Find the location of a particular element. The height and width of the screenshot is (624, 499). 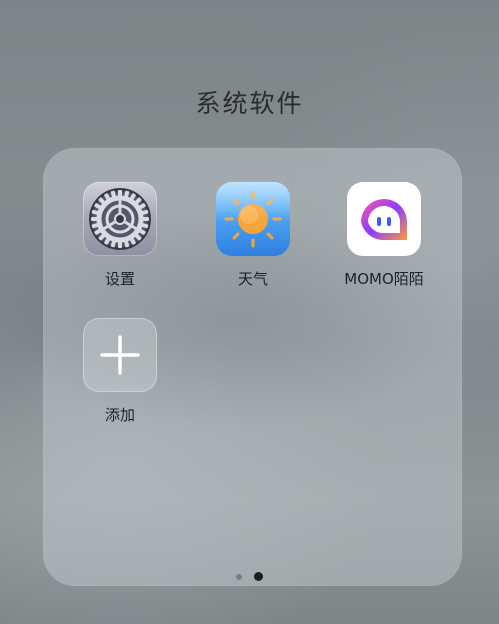

app-settings: 设置 is located at coordinates (120, 235).